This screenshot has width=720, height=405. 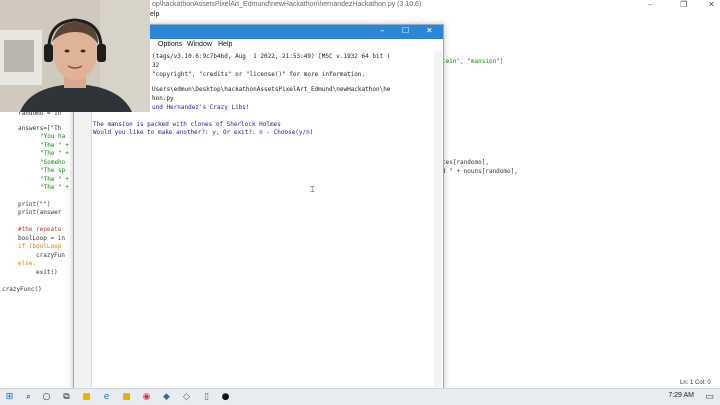 I want to click on code-line: if (boolLoop, so click(x=40, y=246).